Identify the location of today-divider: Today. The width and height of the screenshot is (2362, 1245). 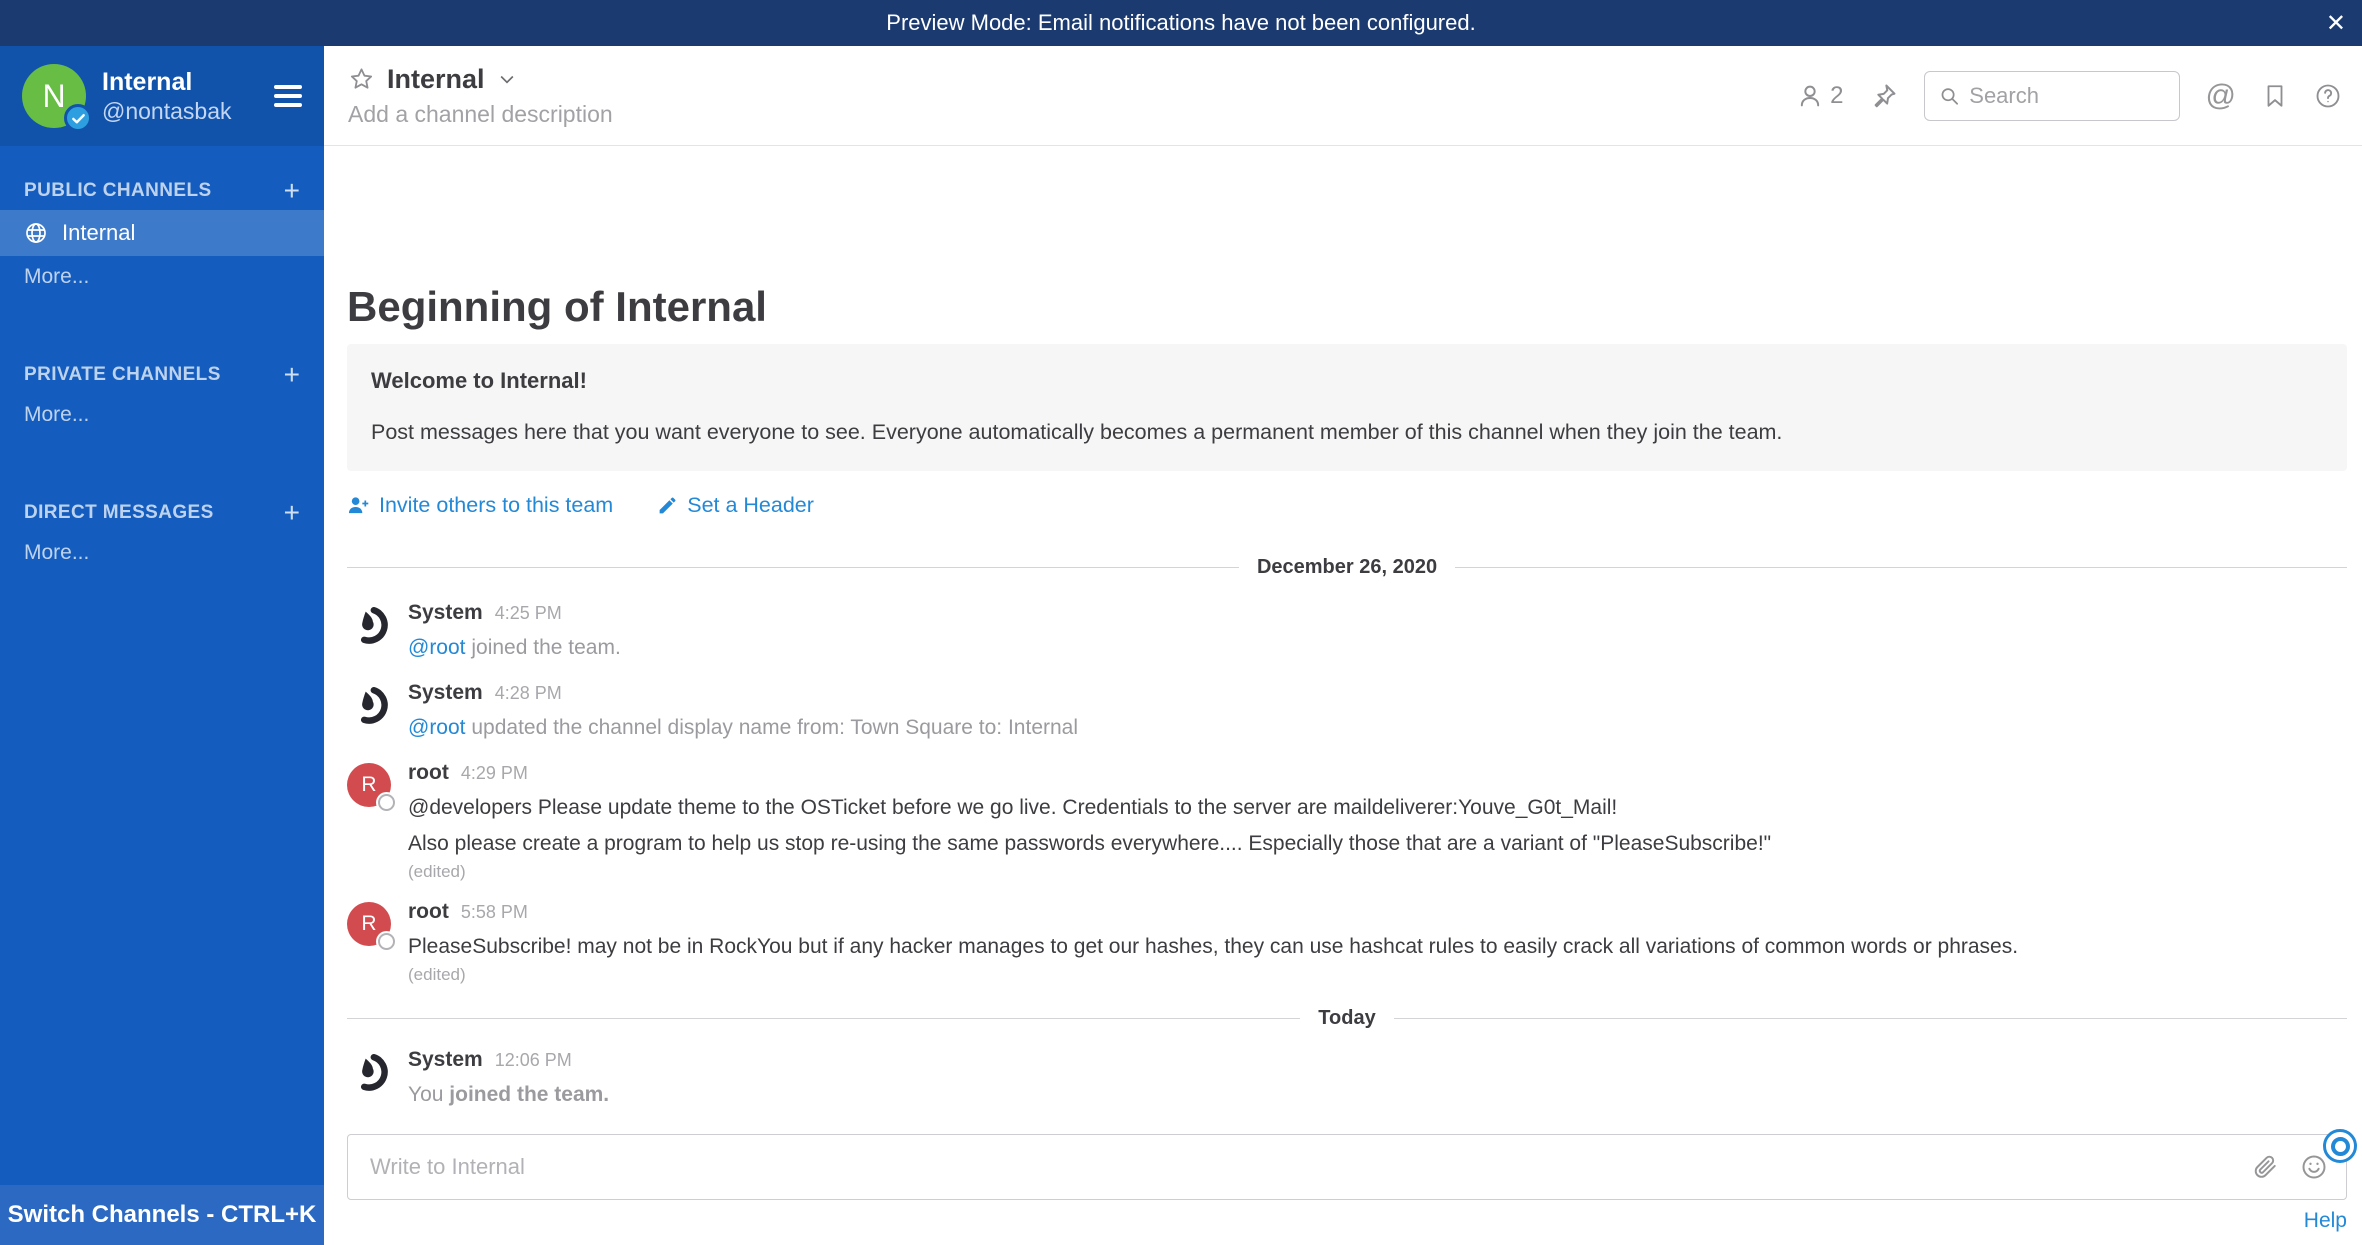
(1347, 1018).